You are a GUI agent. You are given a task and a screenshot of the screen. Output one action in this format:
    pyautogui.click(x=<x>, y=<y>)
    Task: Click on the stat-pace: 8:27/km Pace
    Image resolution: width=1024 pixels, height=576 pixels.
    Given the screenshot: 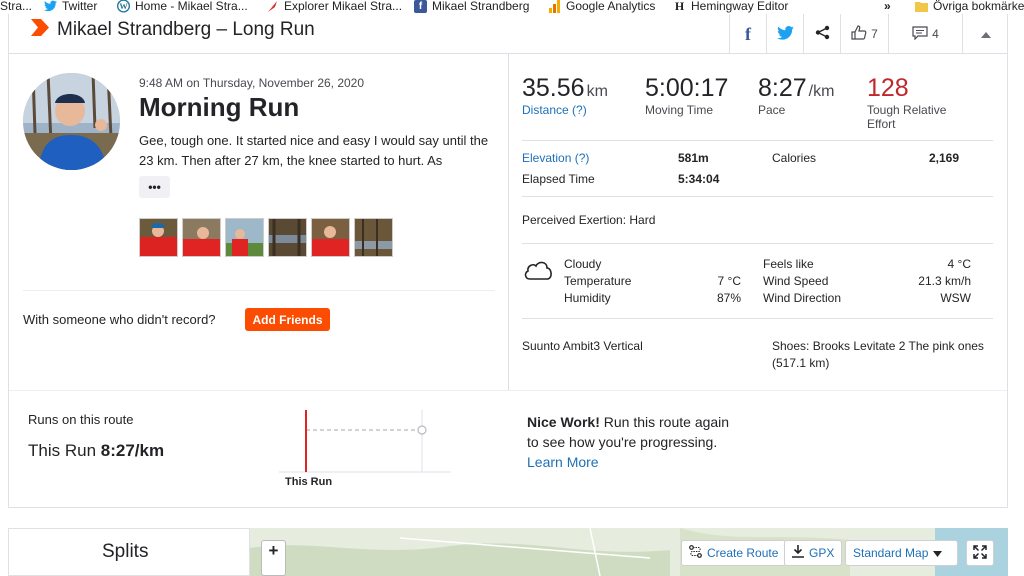 What is the action you would take?
    pyautogui.click(x=796, y=95)
    